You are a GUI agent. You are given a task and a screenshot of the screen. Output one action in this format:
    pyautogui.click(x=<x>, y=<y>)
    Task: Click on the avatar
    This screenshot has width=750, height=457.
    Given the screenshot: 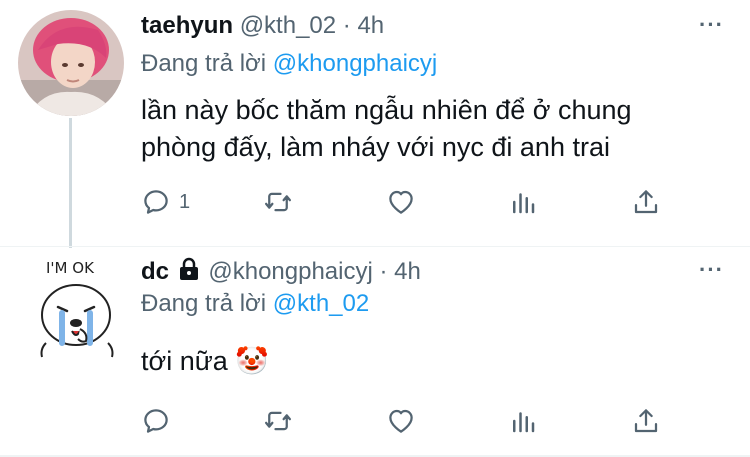 What is the action you would take?
    pyautogui.click(x=71, y=63)
    